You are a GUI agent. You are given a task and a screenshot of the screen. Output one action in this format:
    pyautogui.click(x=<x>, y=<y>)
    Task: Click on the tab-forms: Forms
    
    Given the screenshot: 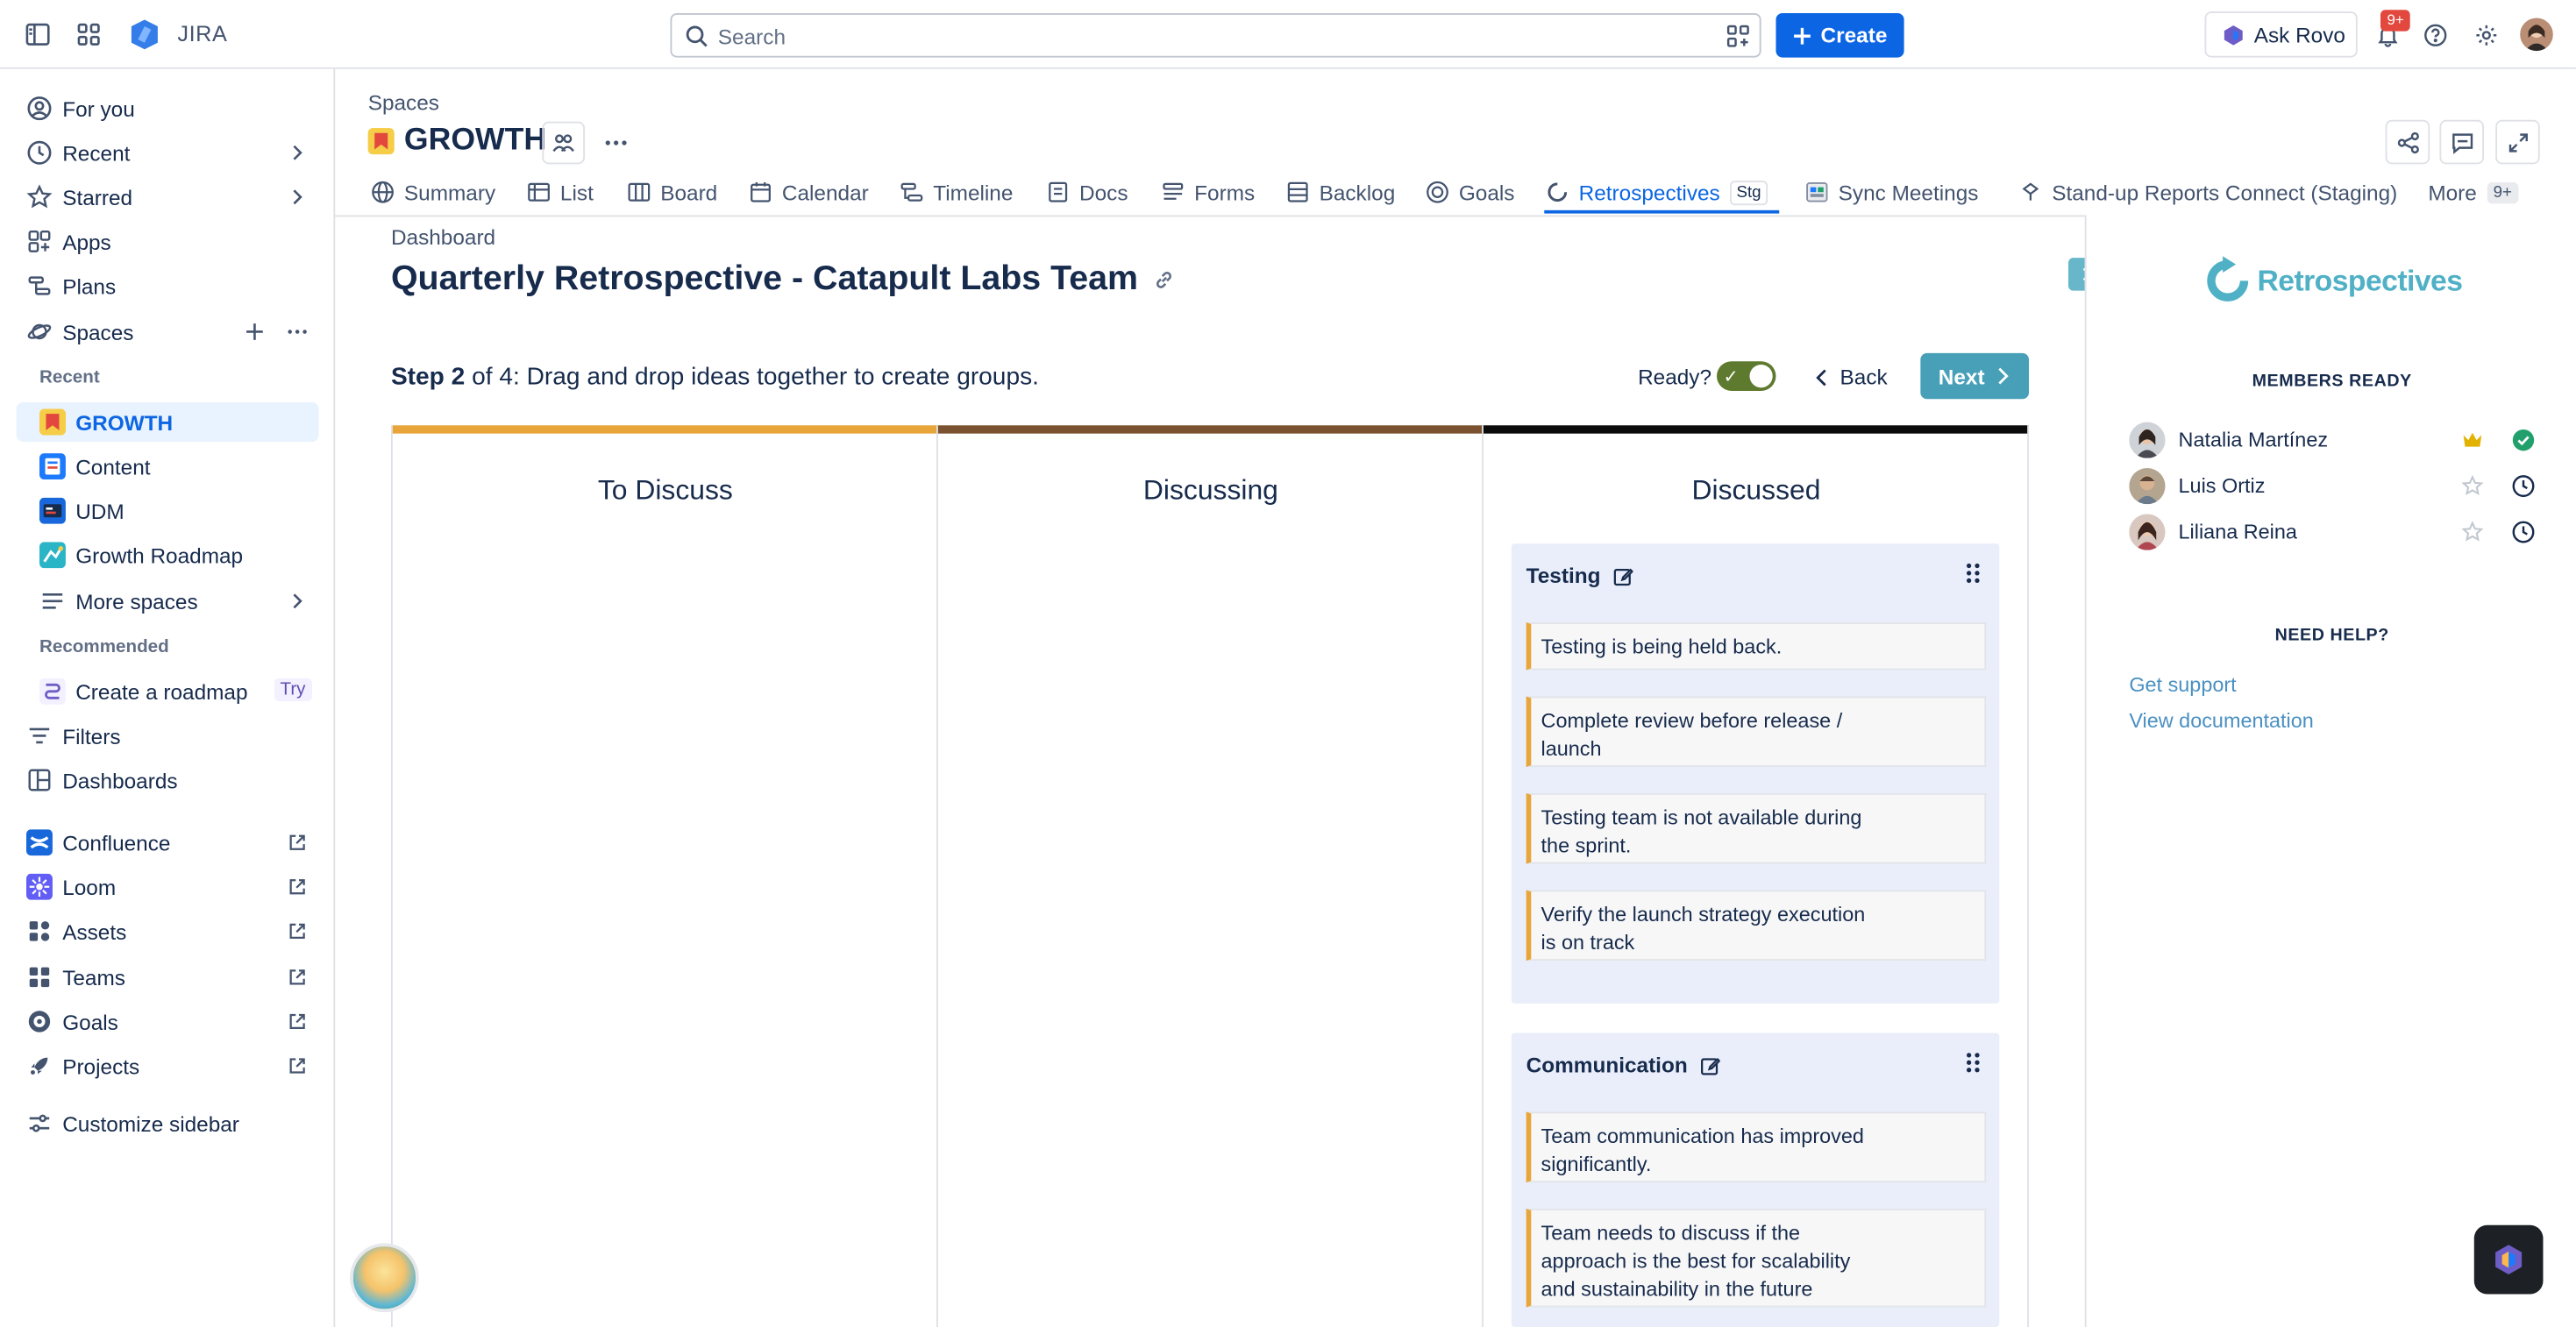 What is the action you would take?
    pyautogui.click(x=1208, y=192)
    